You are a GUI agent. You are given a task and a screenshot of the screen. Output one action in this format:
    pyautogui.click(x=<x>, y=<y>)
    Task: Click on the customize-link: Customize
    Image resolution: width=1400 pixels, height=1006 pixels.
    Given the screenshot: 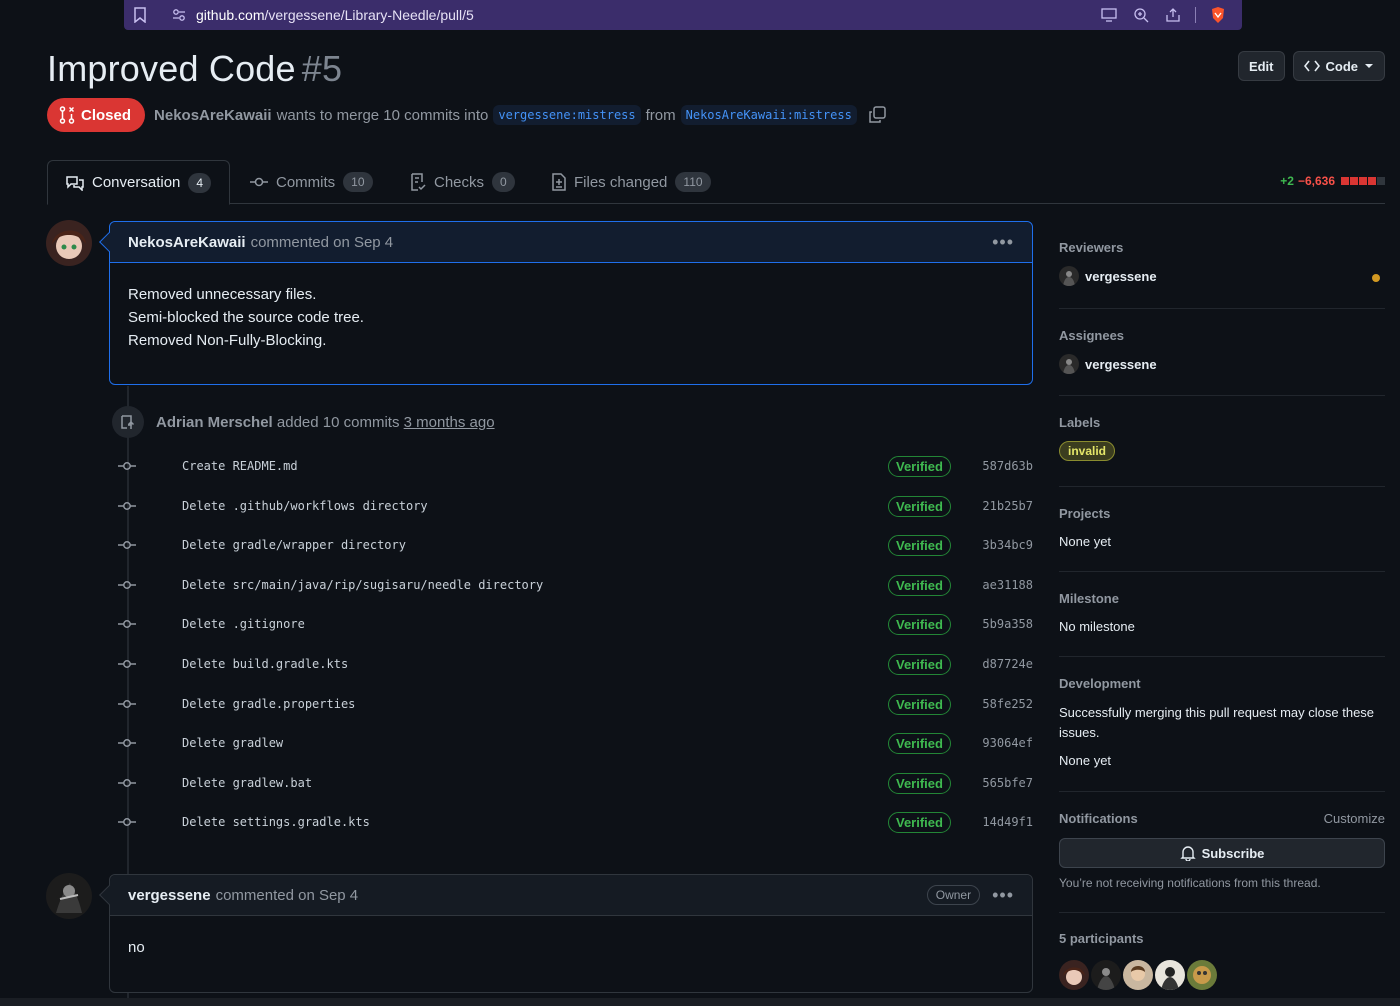 What is the action you would take?
    pyautogui.click(x=1354, y=818)
    